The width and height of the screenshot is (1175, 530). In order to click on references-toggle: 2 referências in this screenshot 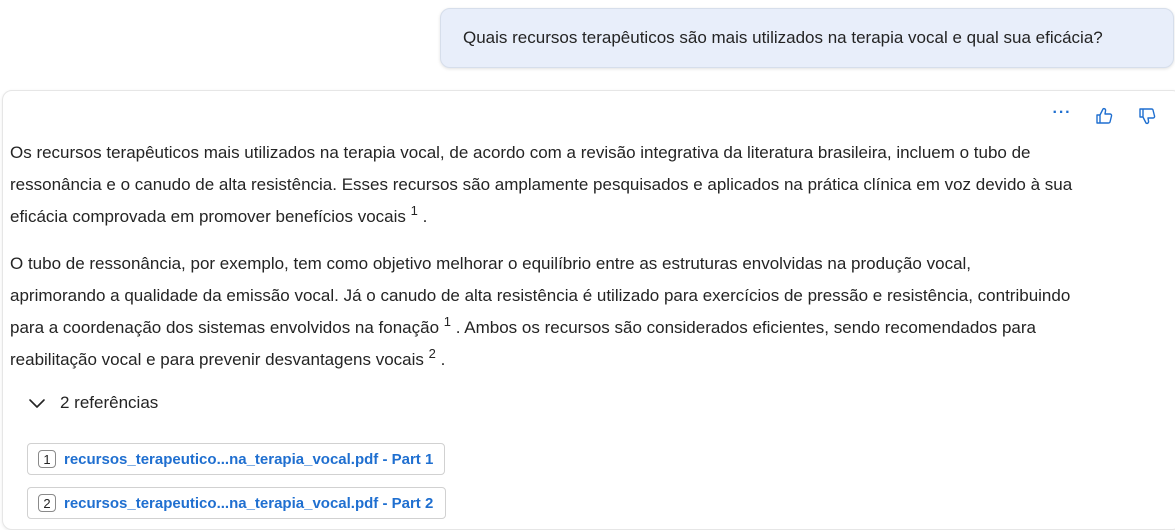, I will do `click(93, 403)`.